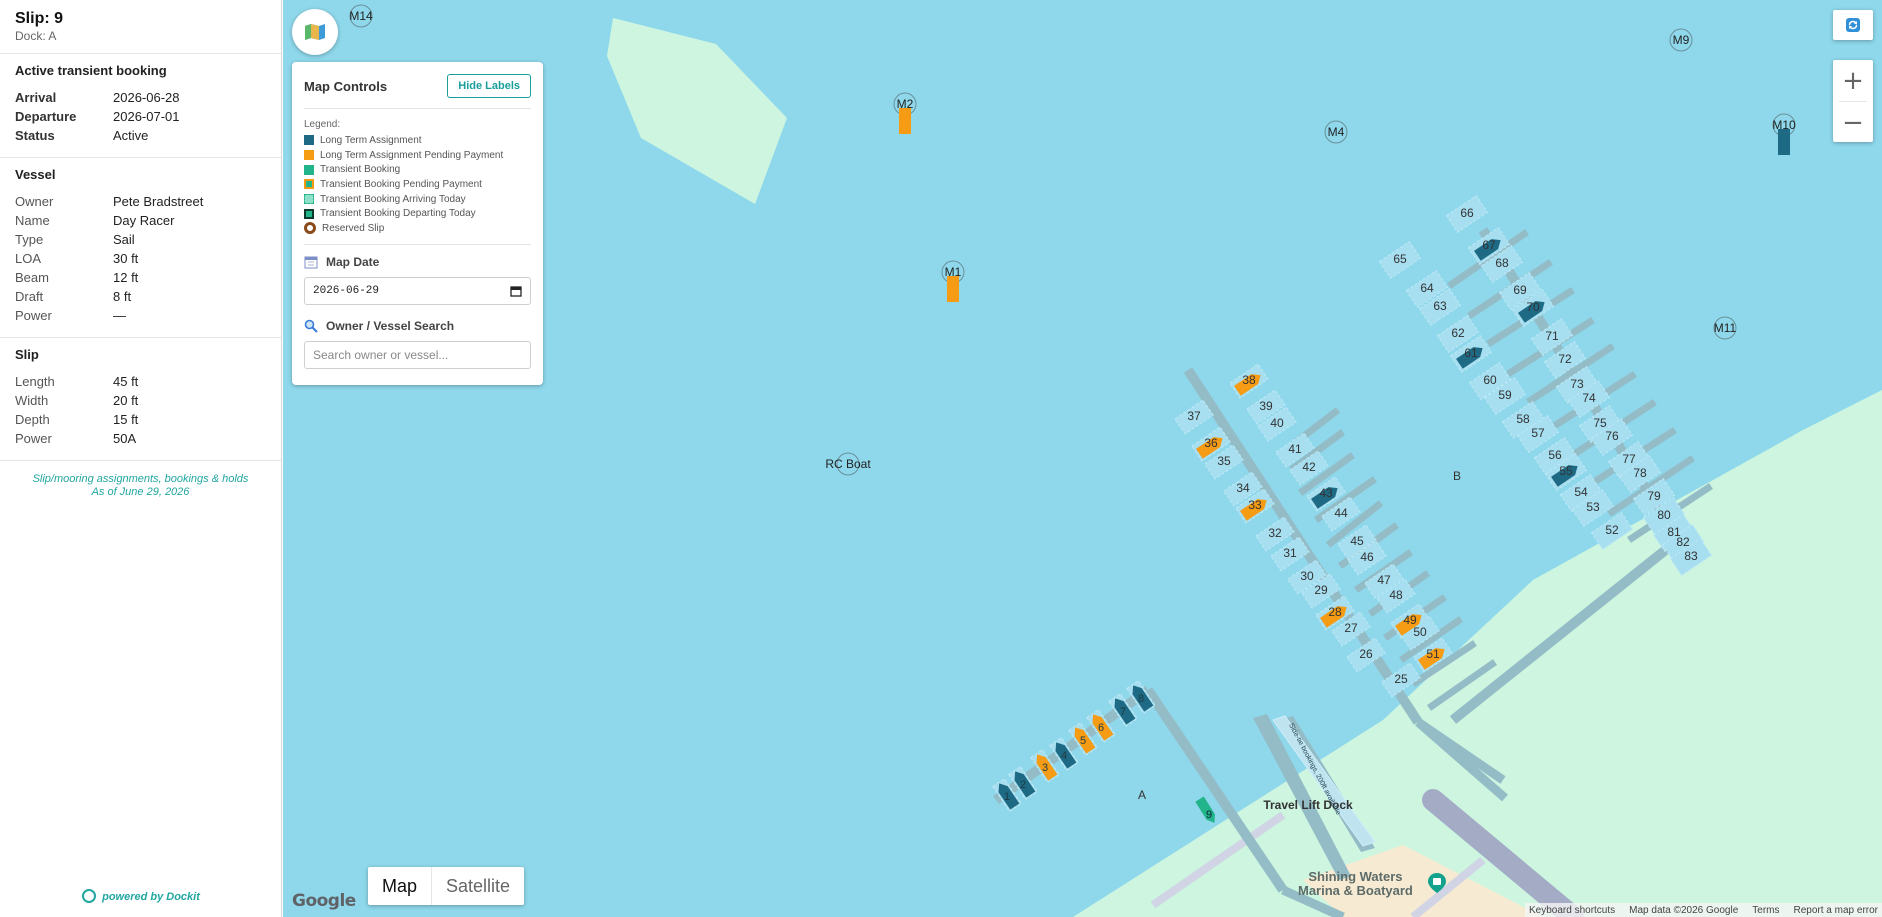 Image resolution: width=1882 pixels, height=917 pixels. Describe the element at coordinates (417, 290) in the screenshot. I see `map-date-input: 2026-06-29` at that location.